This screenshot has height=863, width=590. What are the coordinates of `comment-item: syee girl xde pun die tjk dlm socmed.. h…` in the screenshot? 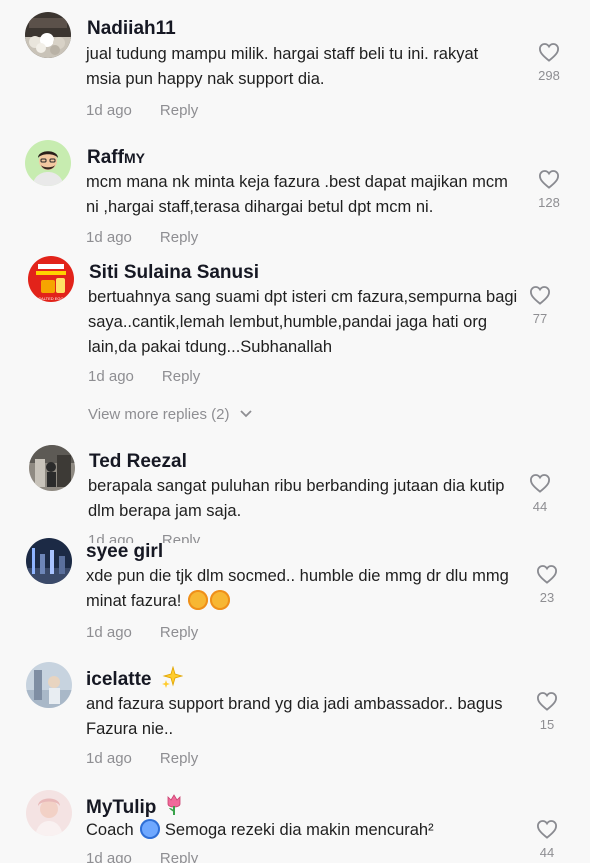 It's located at (295, 598).